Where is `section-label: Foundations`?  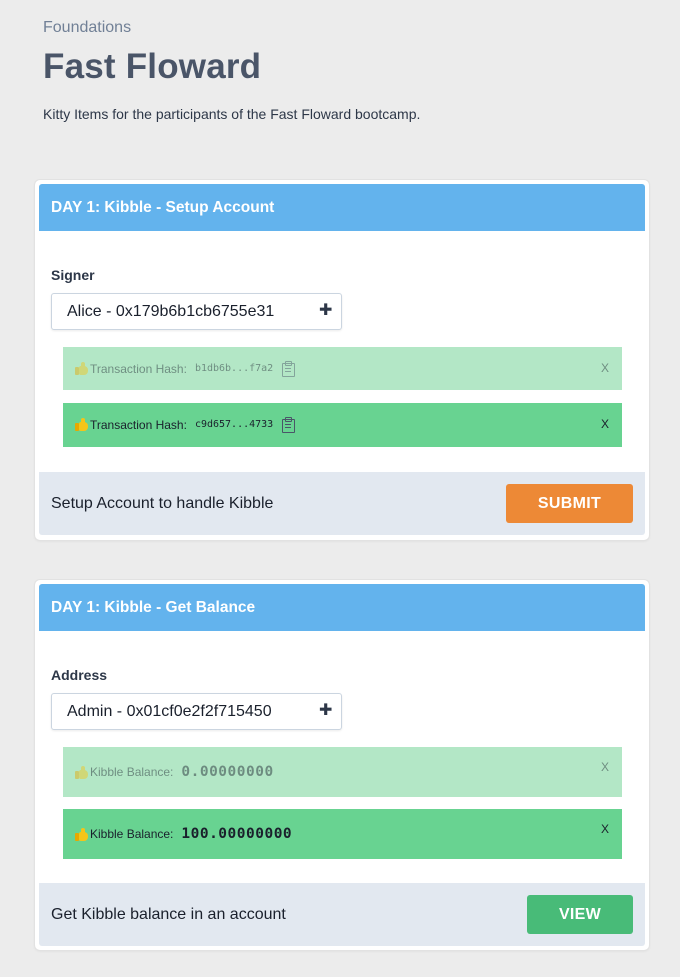
section-label: Foundations is located at coordinates (87, 27).